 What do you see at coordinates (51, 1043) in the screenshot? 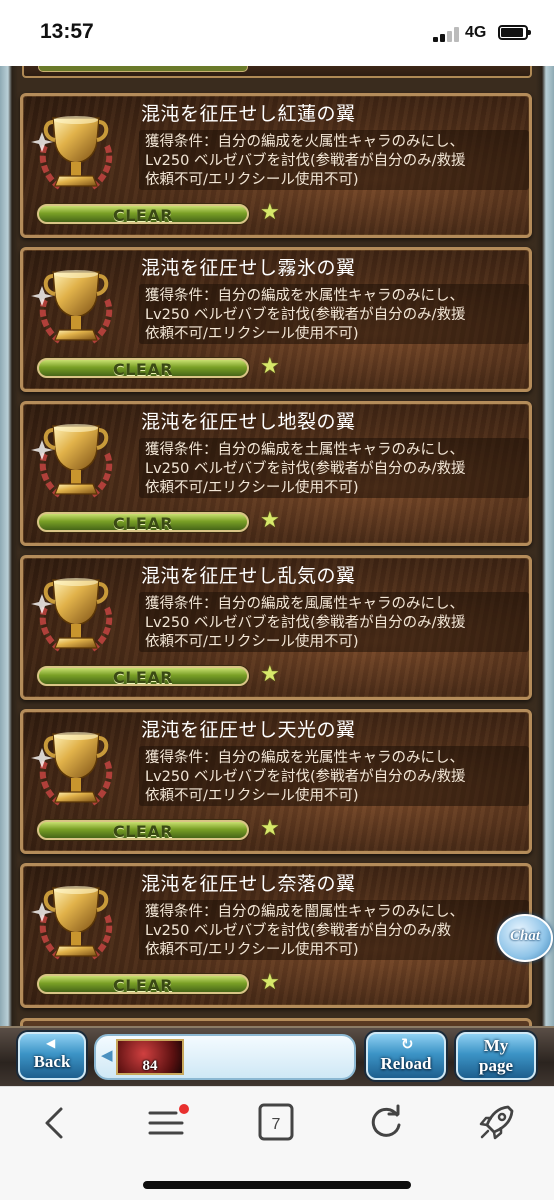
I see `back-arrow-icon: ◀` at bounding box center [51, 1043].